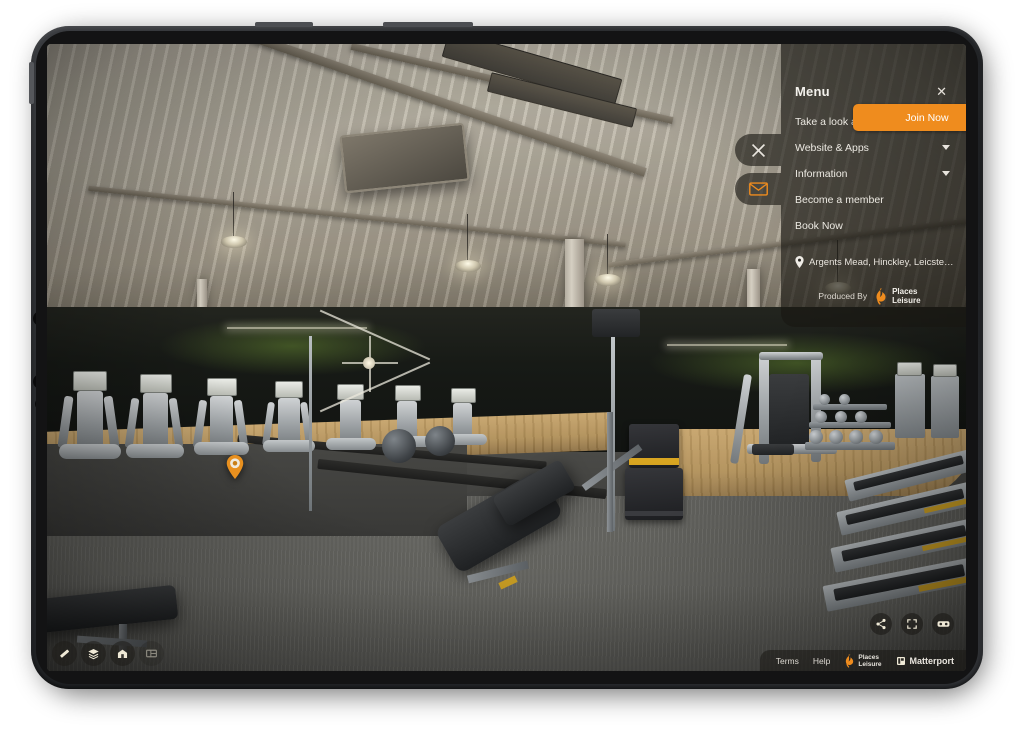  What do you see at coordinates (839, 199) in the screenshot?
I see `menu-item-label: Become a member` at bounding box center [839, 199].